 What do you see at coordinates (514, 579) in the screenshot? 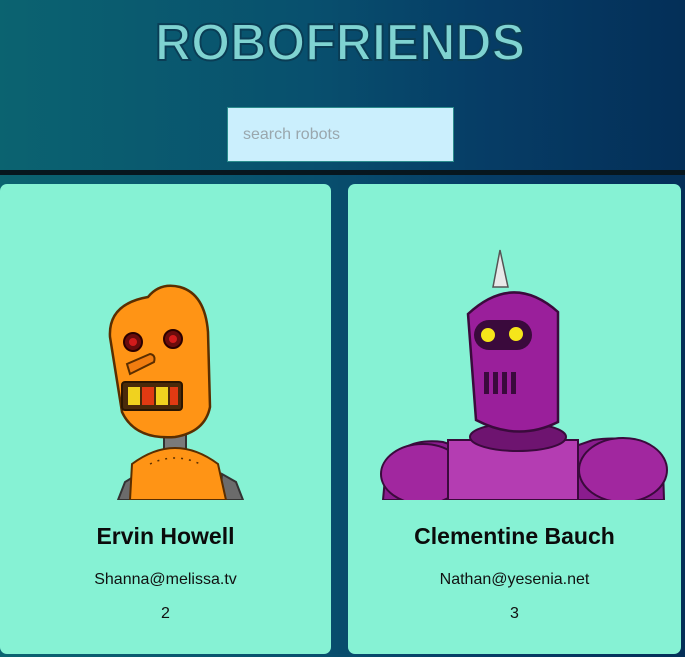
I see `robot-email: Nathan@yesenia.net` at bounding box center [514, 579].